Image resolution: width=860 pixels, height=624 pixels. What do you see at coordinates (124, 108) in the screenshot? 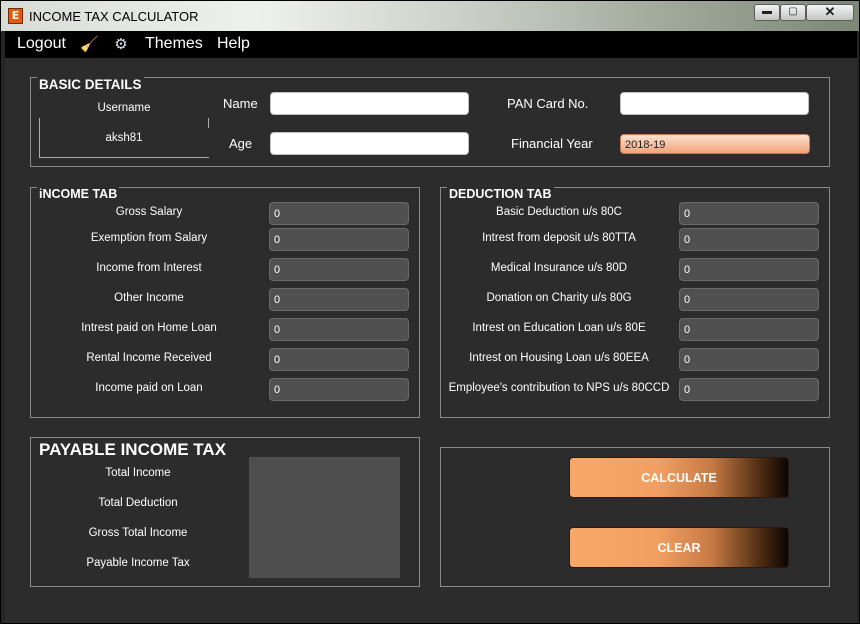
I see `username-label: Username` at bounding box center [124, 108].